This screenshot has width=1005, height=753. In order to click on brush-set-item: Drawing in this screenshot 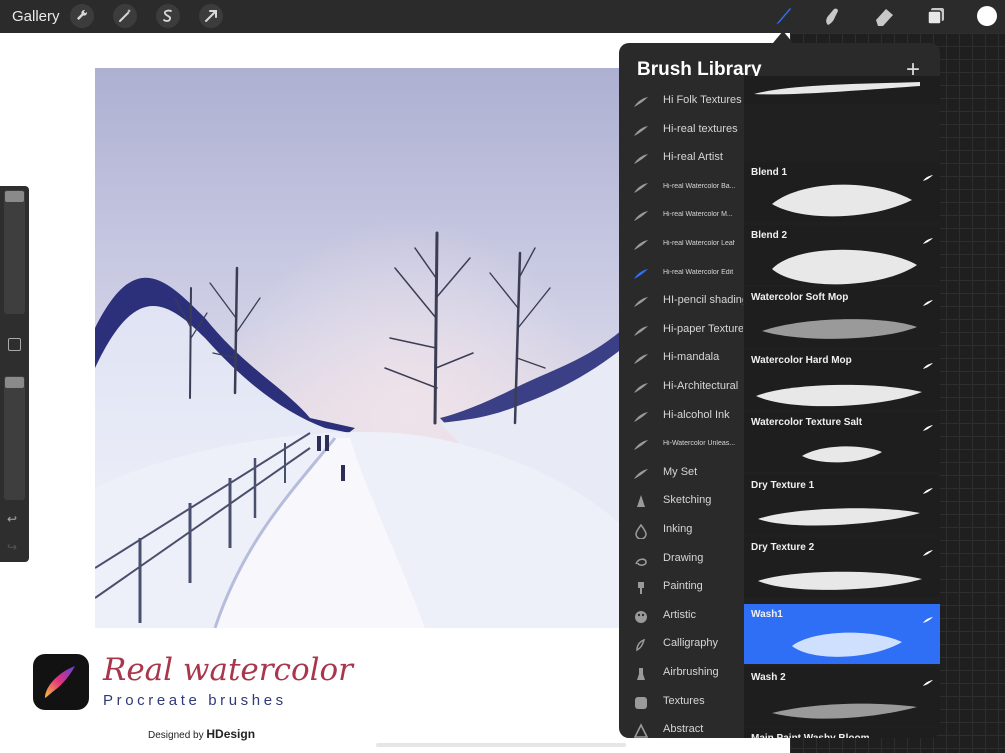, I will do `click(681, 560)`.